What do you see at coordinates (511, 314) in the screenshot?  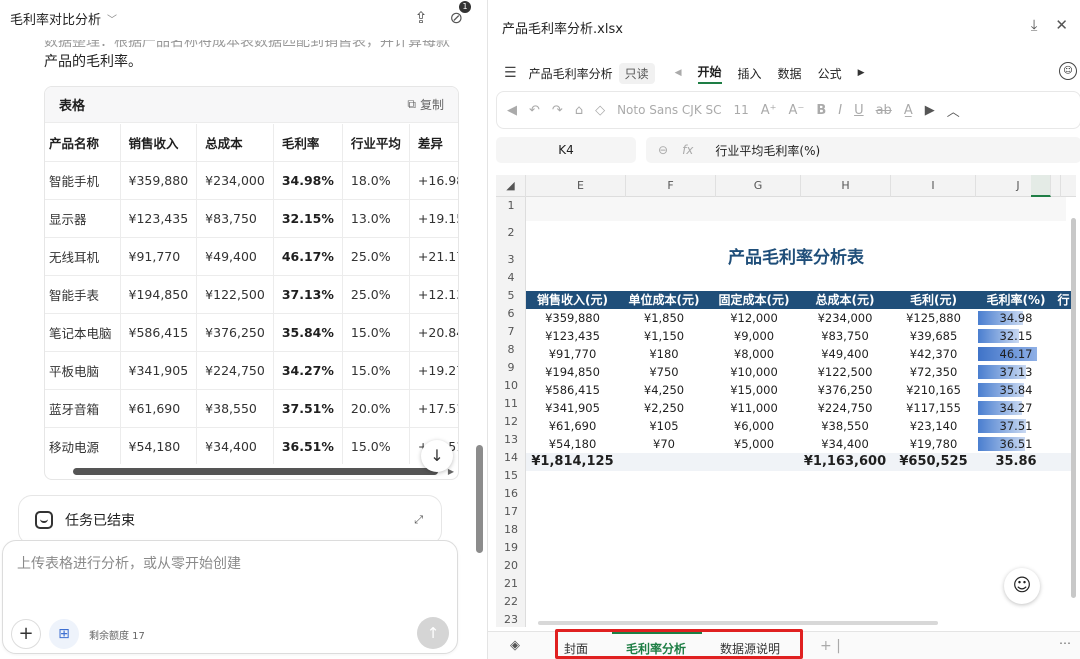 I see `row-header: 6` at bounding box center [511, 314].